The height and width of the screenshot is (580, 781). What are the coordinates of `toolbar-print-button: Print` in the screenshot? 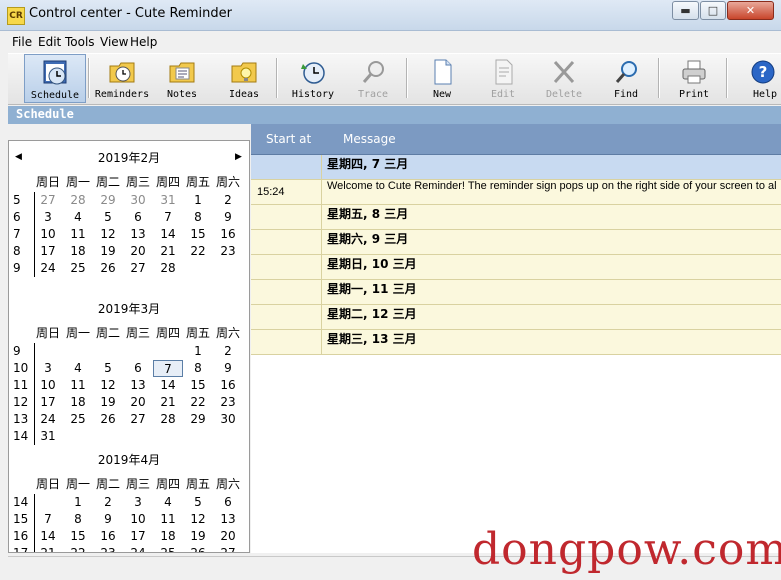 It's located at (694, 78).